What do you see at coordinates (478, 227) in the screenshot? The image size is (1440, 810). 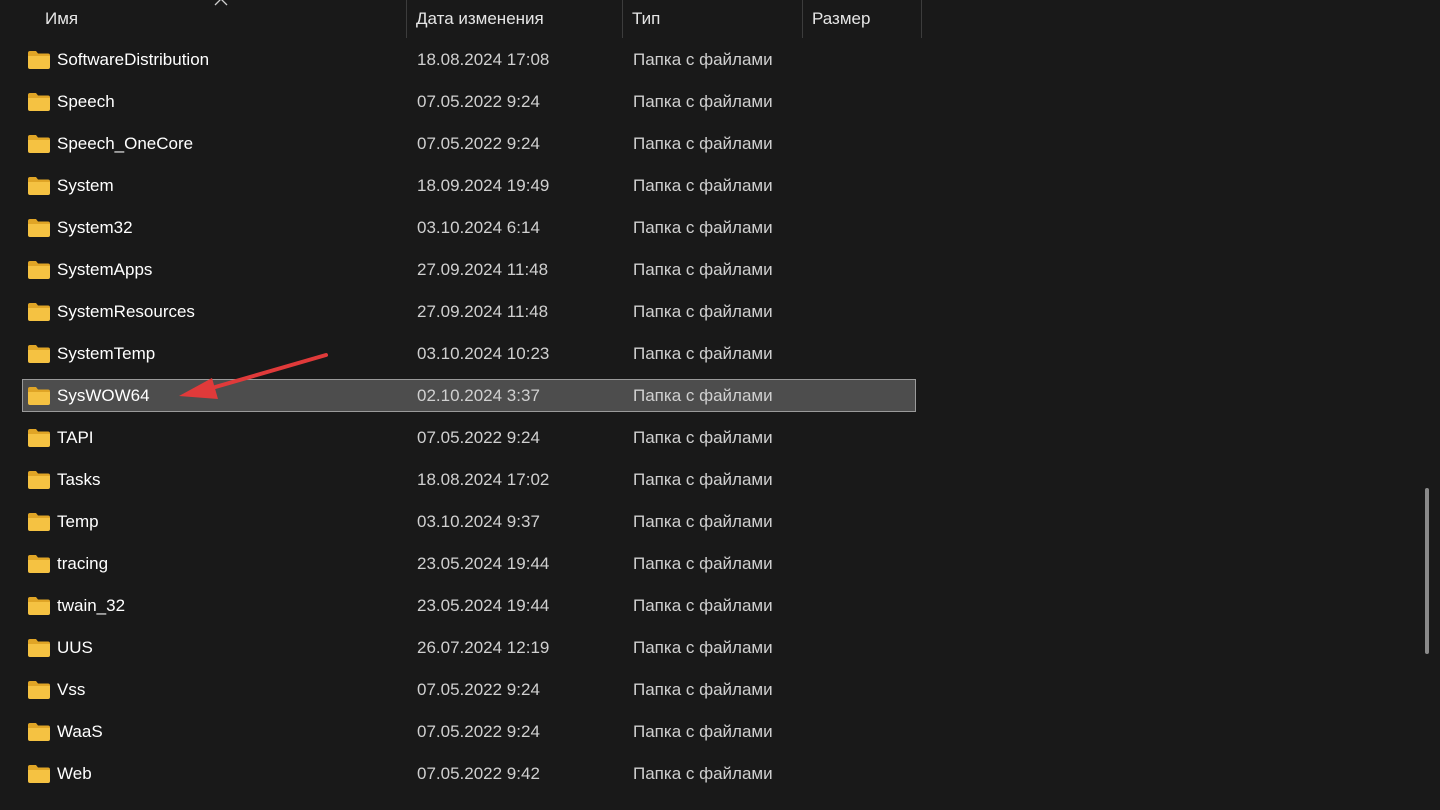 I see `row-date: 03.10.2024 6:14` at bounding box center [478, 227].